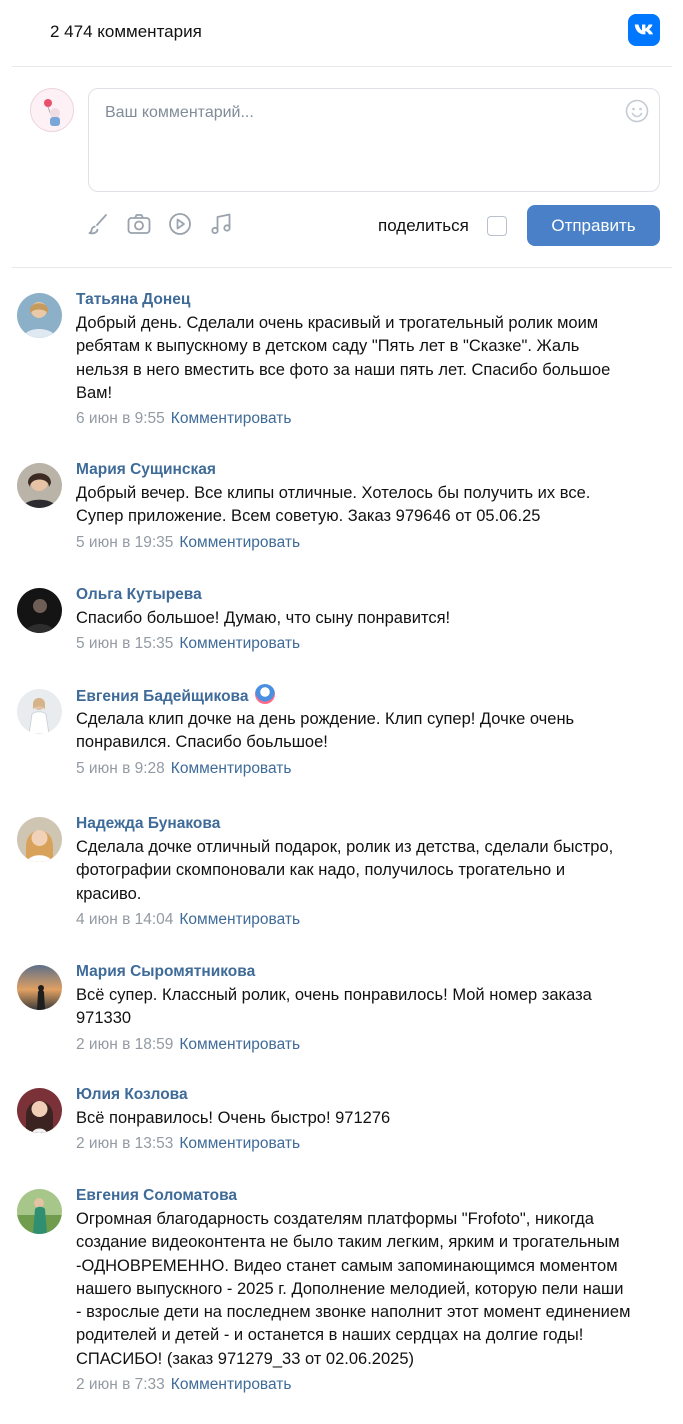  What do you see at coordinates (342, 267) in the screenshot?
I see `composer-divider` at bounding box center [342, 267].